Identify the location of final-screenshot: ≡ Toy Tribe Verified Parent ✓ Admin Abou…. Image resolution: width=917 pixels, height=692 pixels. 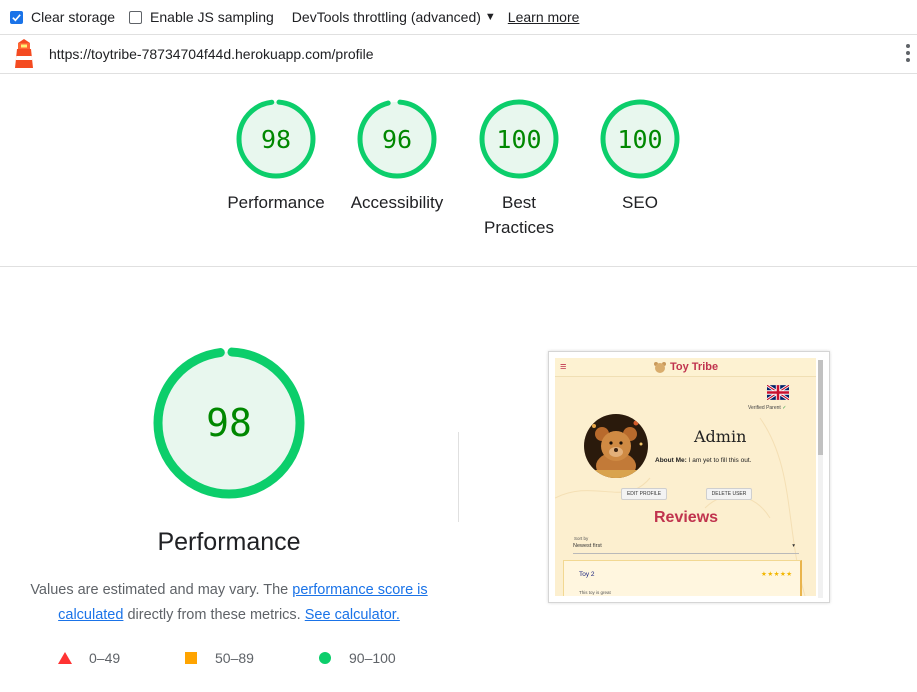
(689, 477).